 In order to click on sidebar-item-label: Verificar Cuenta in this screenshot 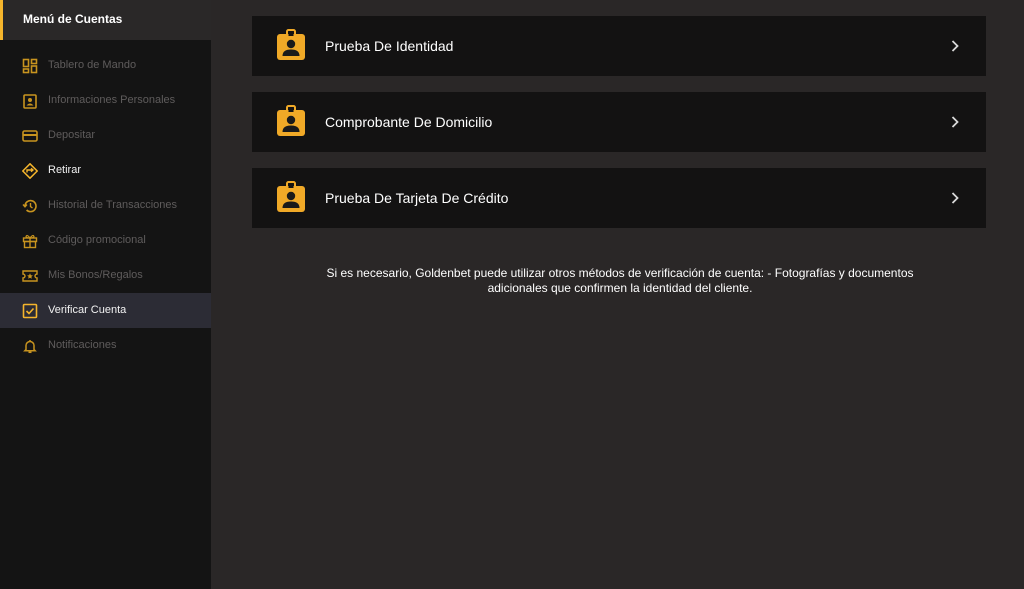, I will do `click(87, 310)`.